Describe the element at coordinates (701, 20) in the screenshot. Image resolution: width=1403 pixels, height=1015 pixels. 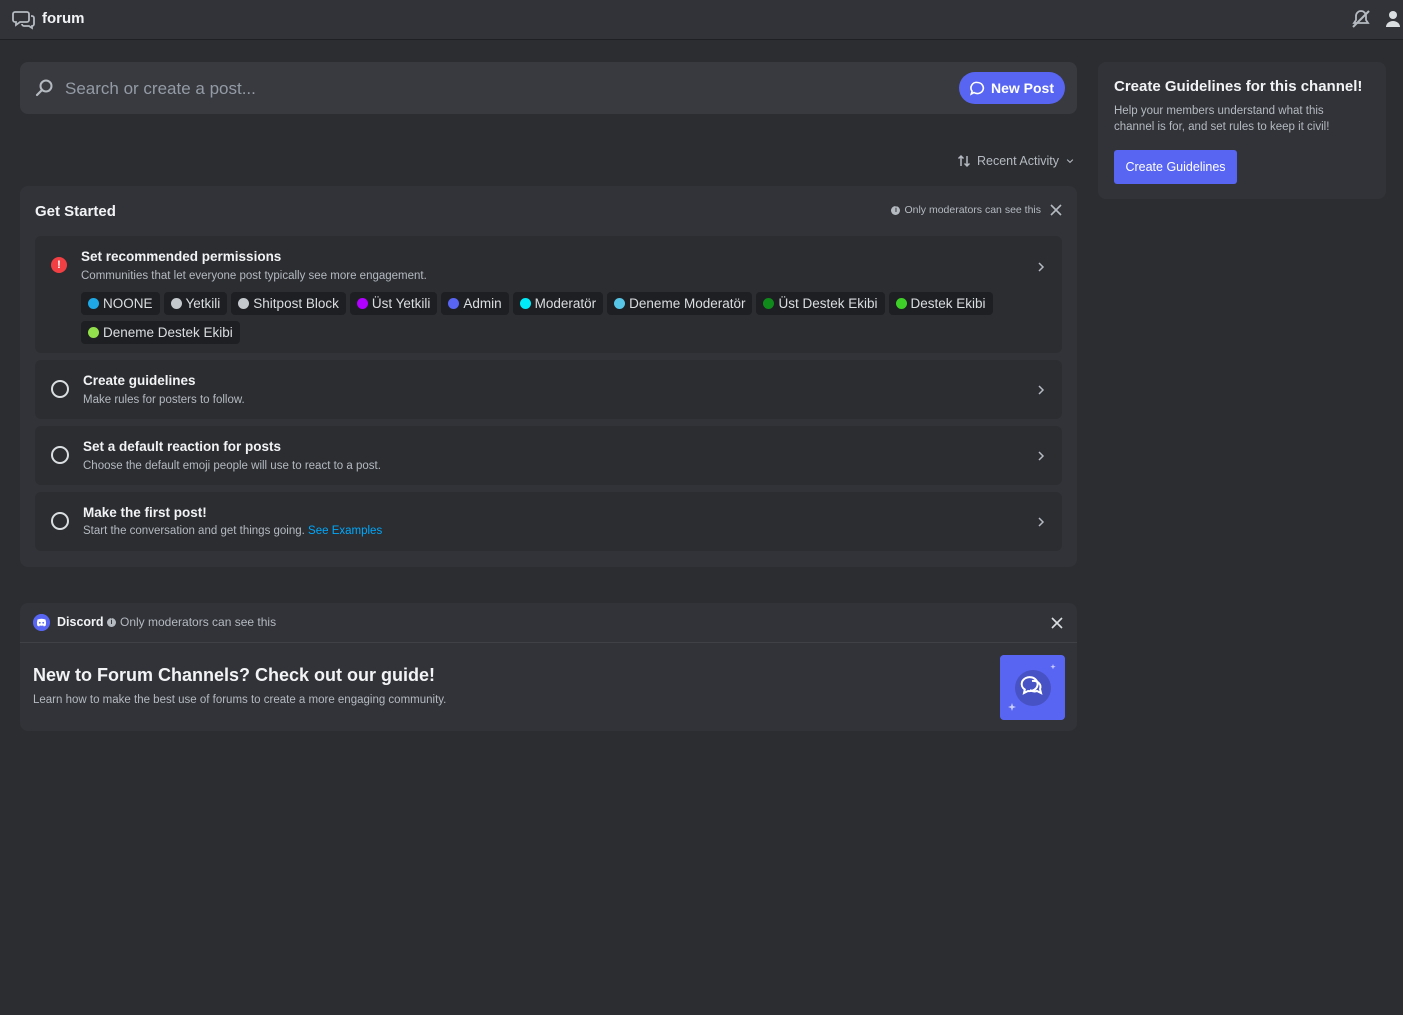
I see `channel-header: forum` at that location.